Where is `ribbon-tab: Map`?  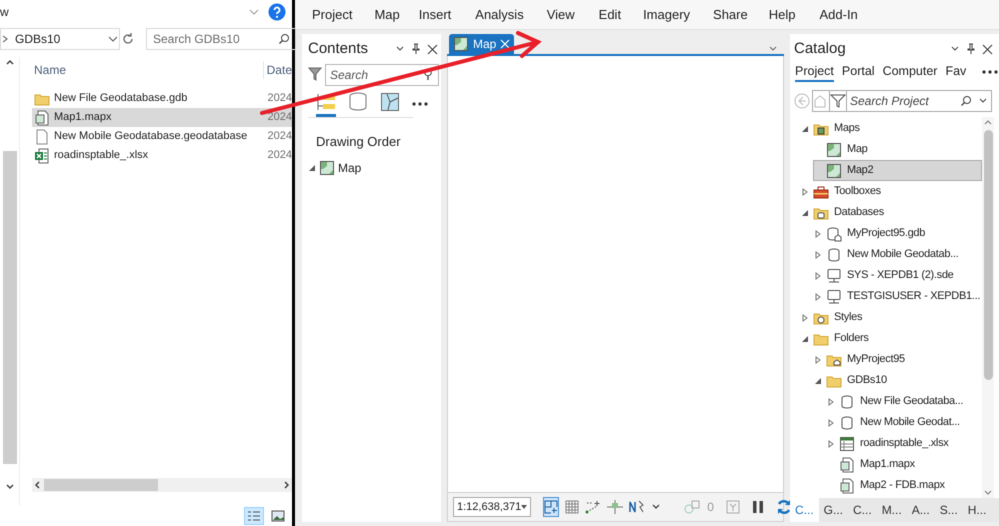 ribbon-tab: Map is located at coordinates (387, 14).